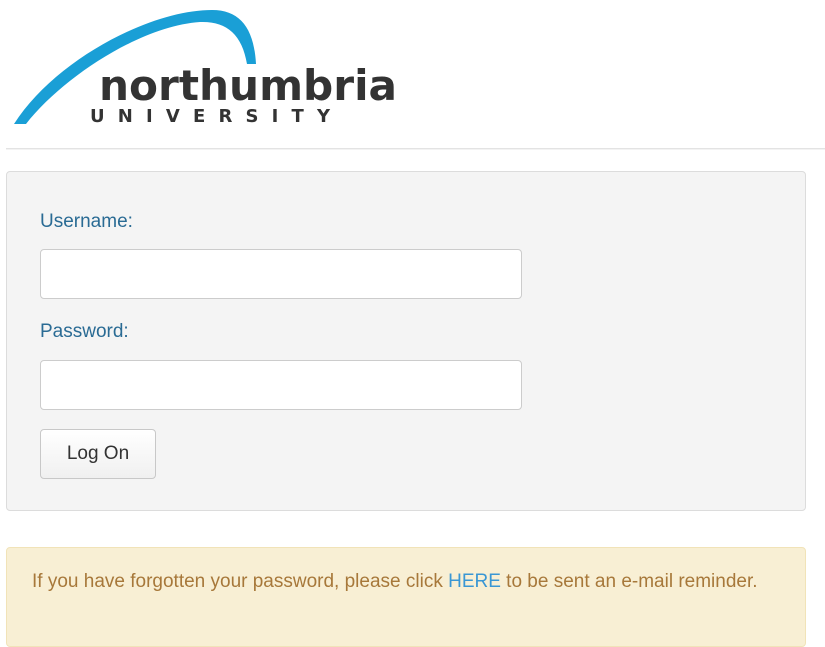 The image size is (825, 647). What do you see at coordinates (98, 454) in the screenshot?
I see `log-on-button: Log On` at bounding box center [98, 454].